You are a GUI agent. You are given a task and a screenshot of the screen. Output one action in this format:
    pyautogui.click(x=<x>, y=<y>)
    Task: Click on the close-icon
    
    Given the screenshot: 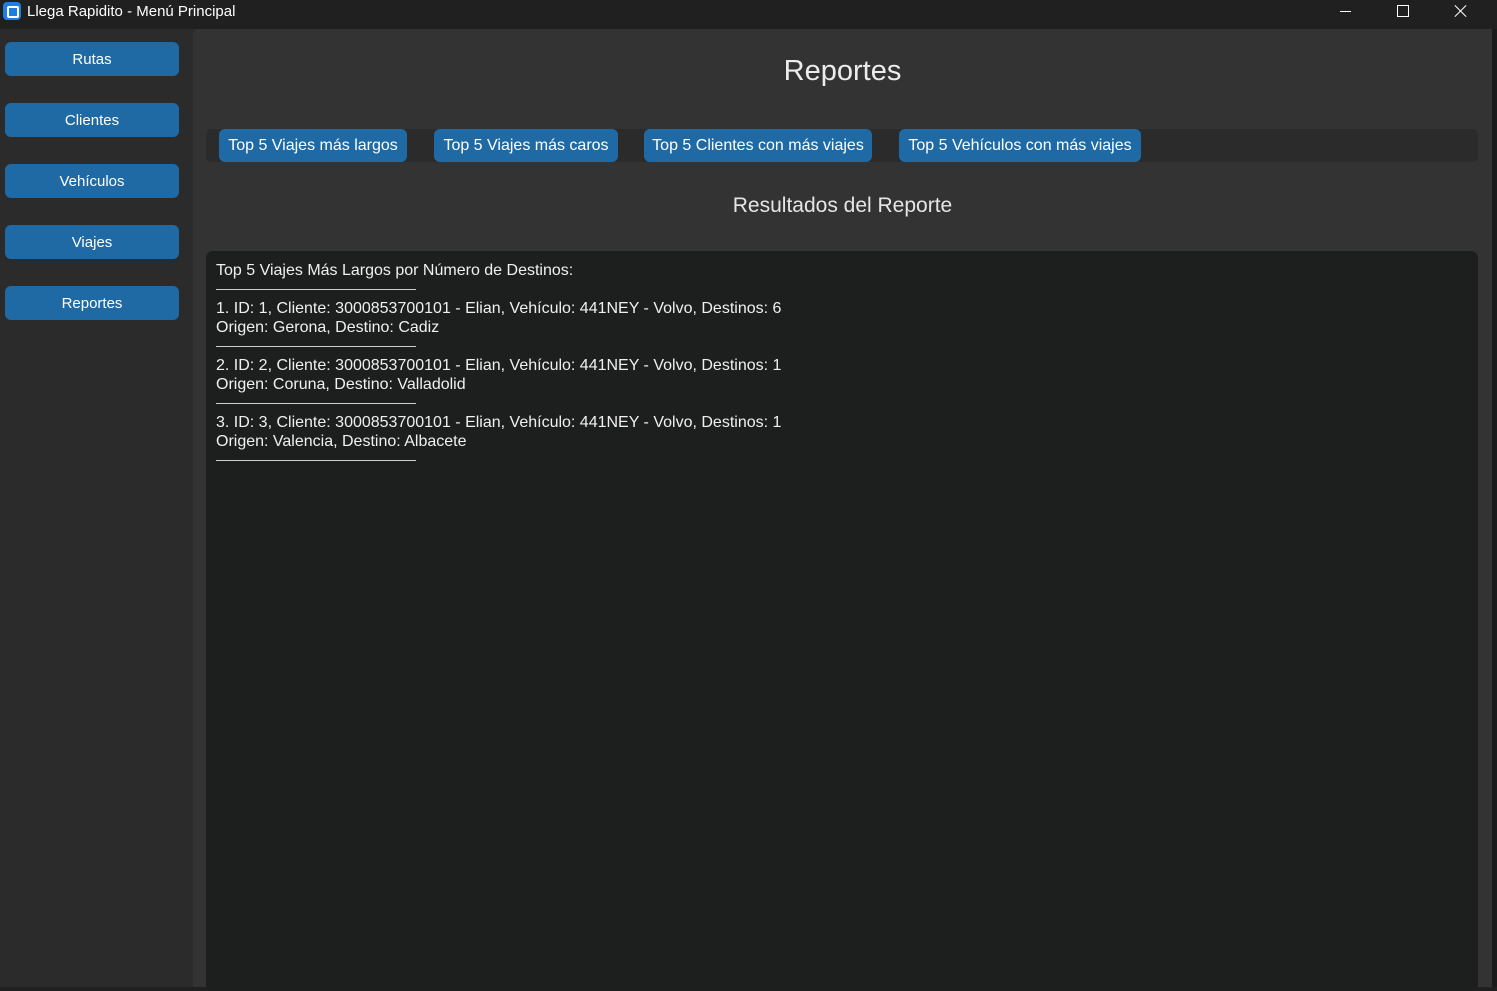 What is the action you would take?
    pyautogui.click(x=1461, y=11)
    